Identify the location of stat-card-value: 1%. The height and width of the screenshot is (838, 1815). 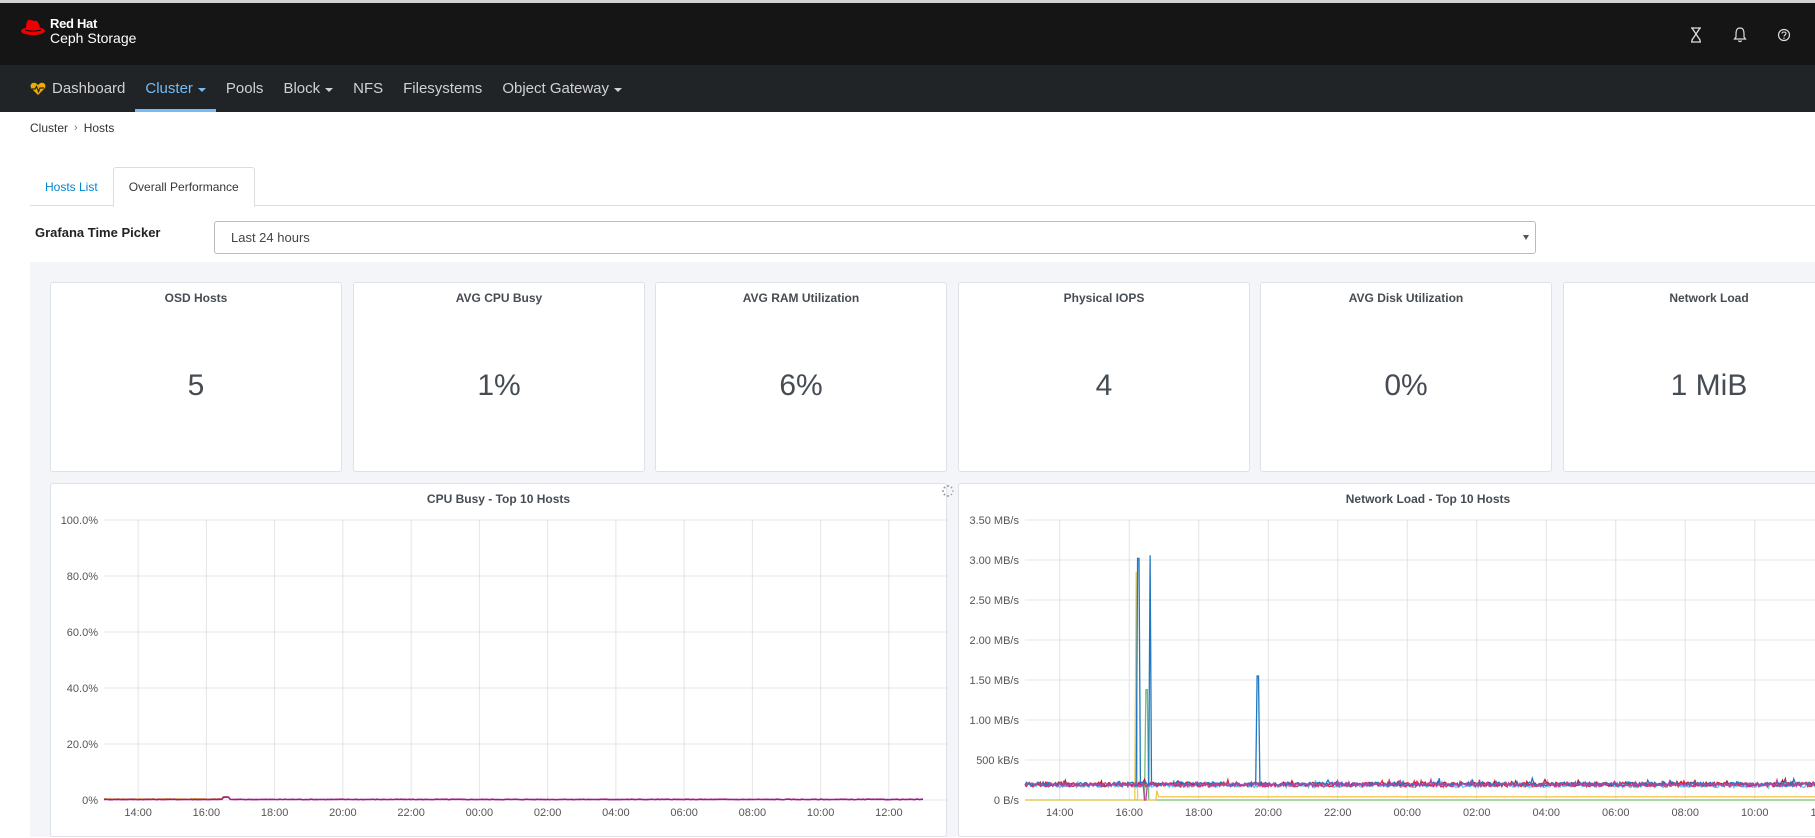
(499, 385).